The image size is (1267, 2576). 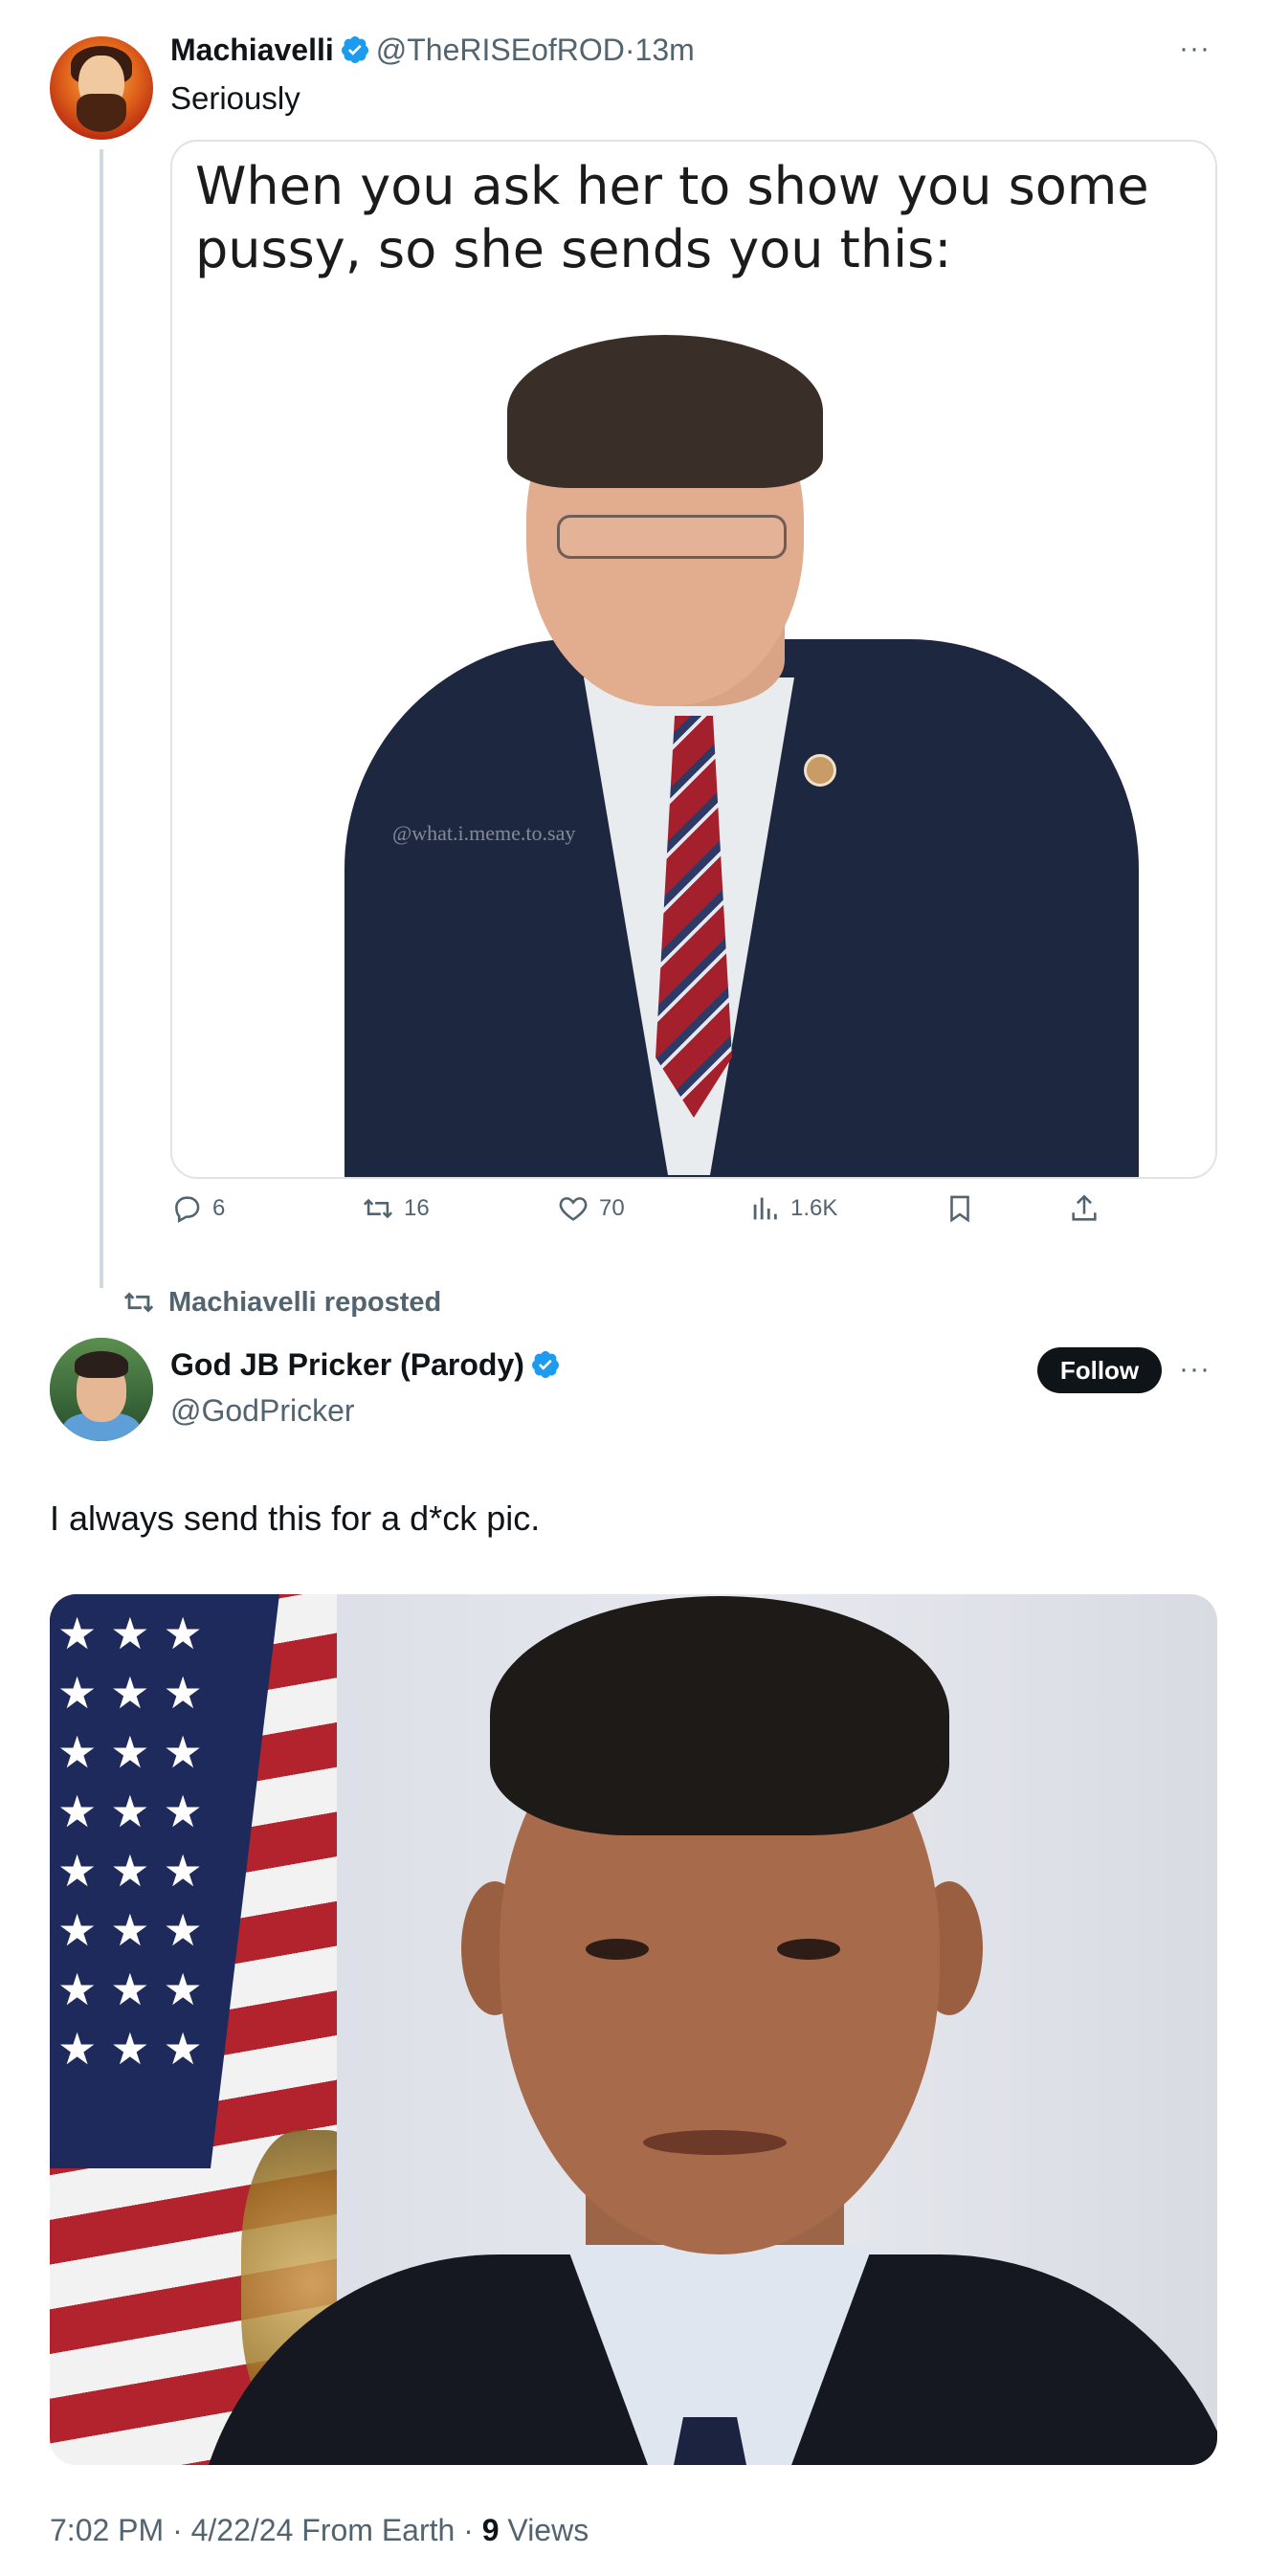 What do you see at coordinates (665, 50) in the screenshot?
I see `tweet-time: 13m` at bounding box center [665, 50].